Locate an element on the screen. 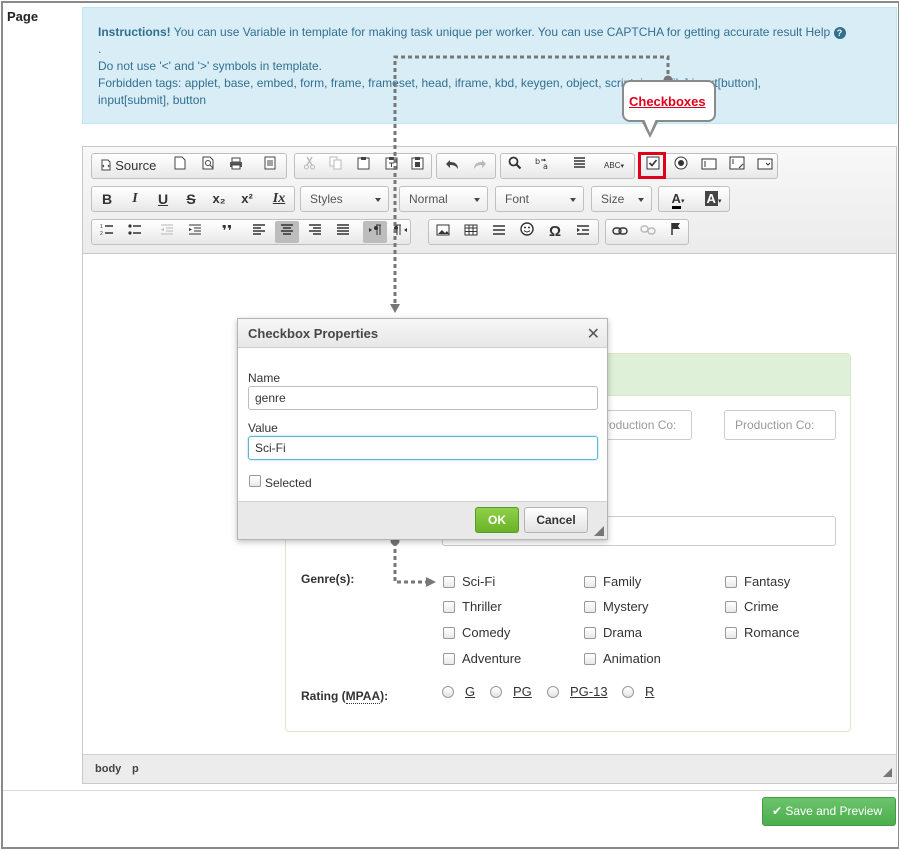 The width and height of the screenshot is (901, 851). save-and-preview-label: Save and Preview is located at coordinates (834, 811).